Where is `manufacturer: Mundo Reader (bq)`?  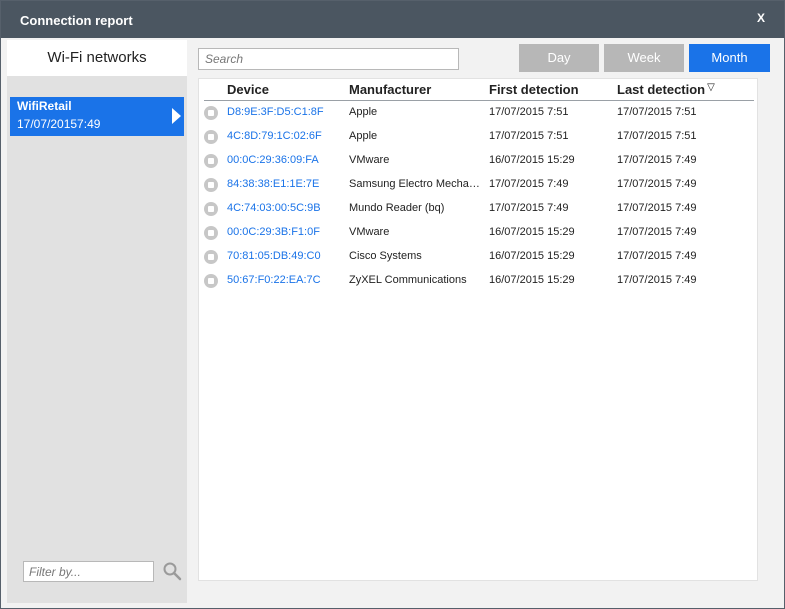 manufacturer: Mundo Reader (bq) is located at coordinates (397, 208).